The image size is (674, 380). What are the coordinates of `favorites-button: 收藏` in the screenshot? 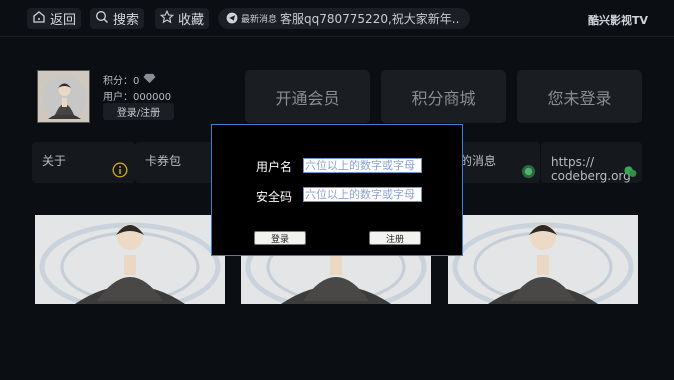 It's located at (182, 18).